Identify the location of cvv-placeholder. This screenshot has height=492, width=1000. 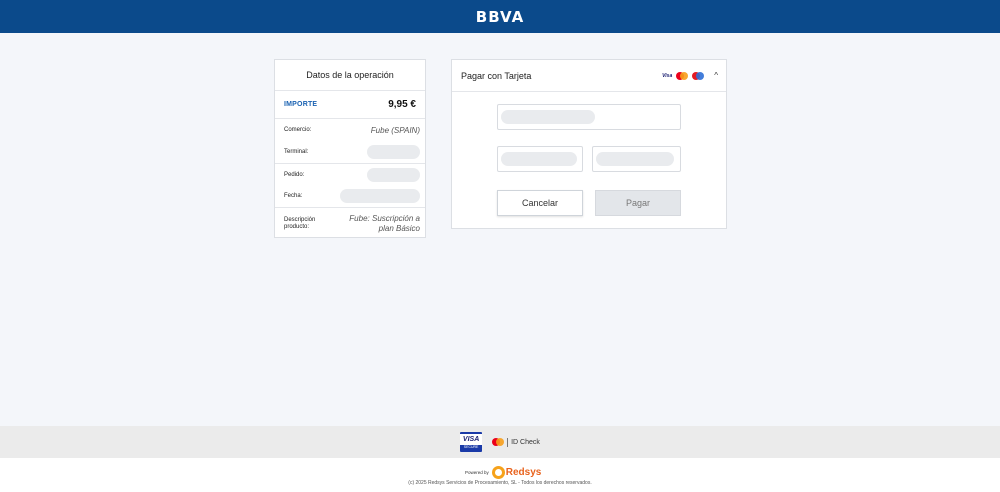
(635, 159).